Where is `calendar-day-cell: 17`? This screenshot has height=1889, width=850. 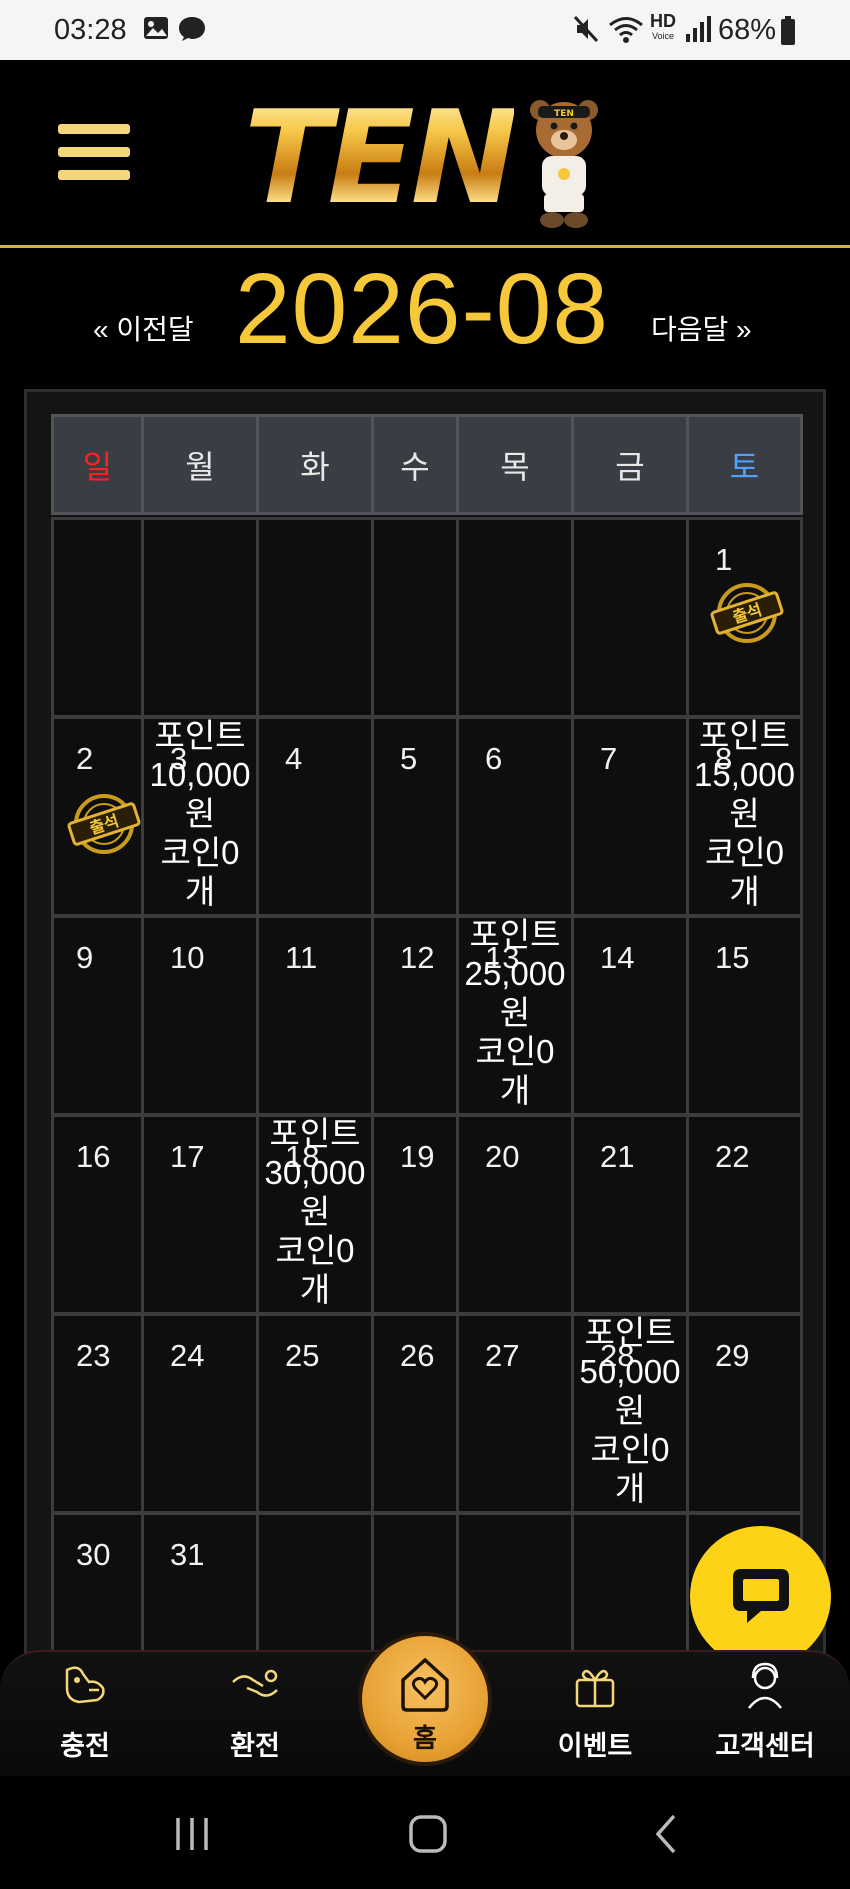 calendar-day-cell: 17 is located at coordinates (200, 1214).